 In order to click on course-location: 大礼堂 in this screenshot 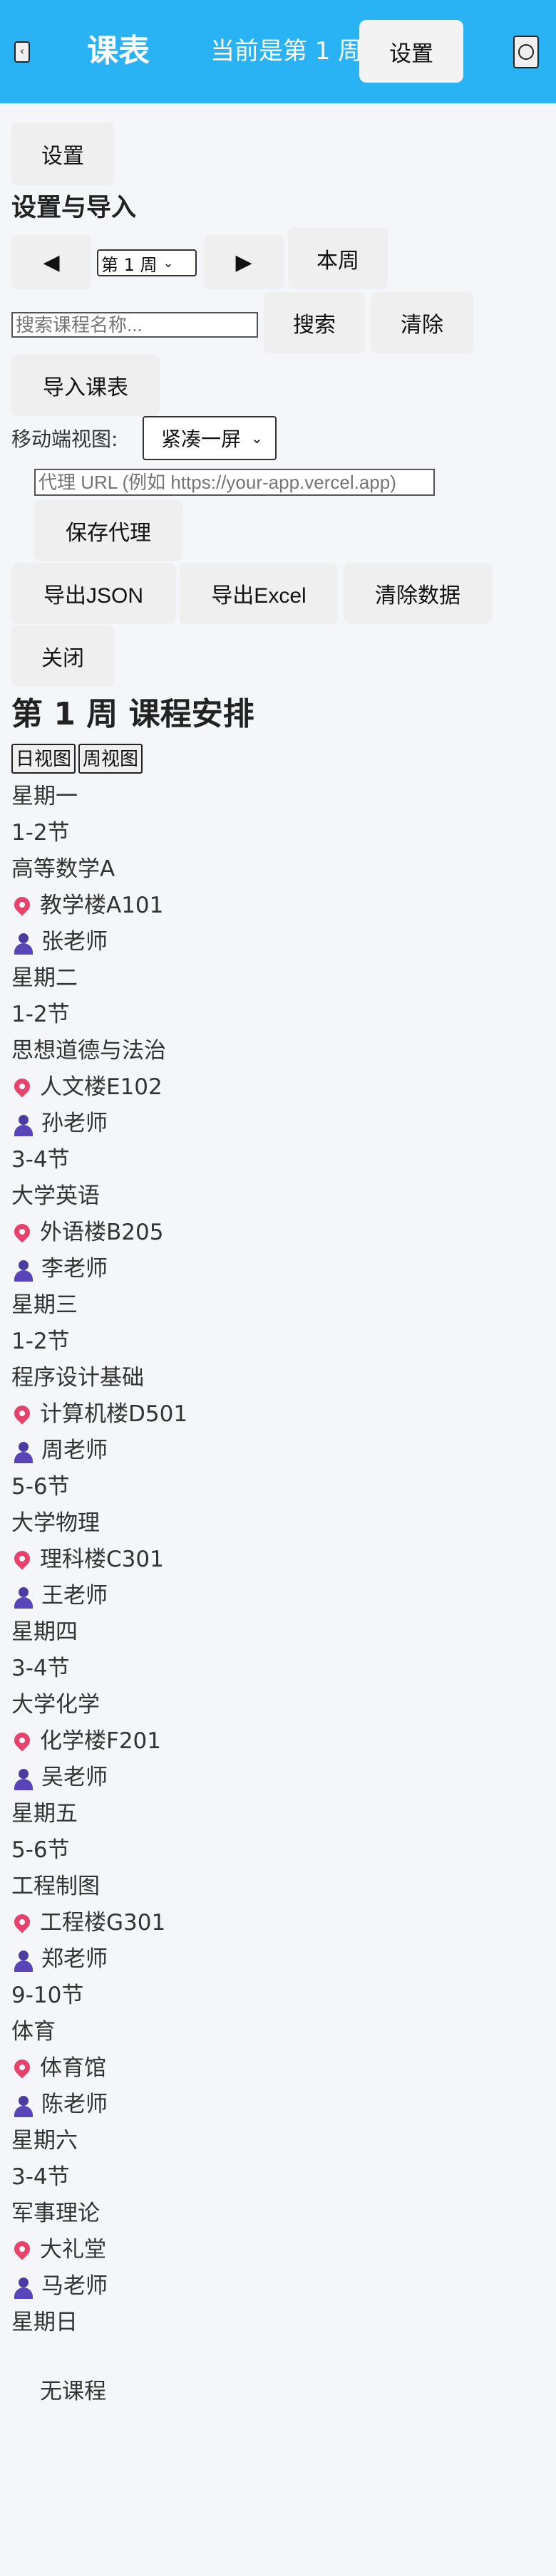, I will do `click(58, 2249)`.